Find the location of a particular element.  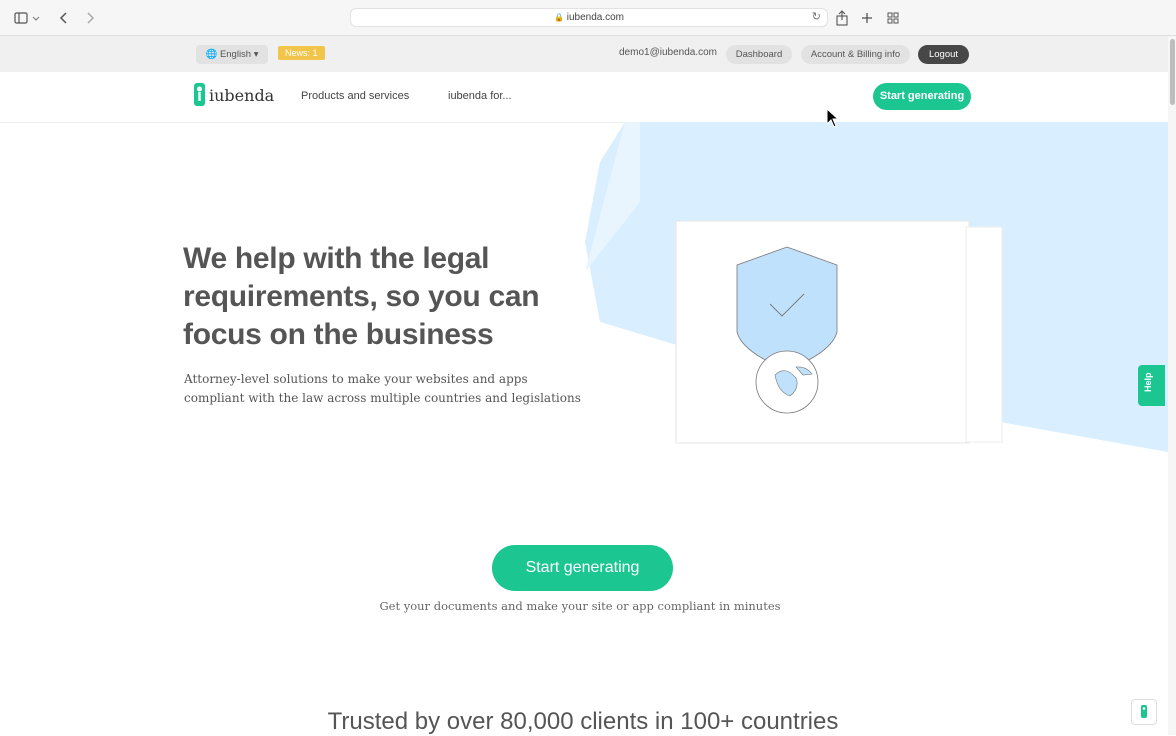

address-bar: 🔒 iubenda.com ↻ is located at coordinates (589, 17).